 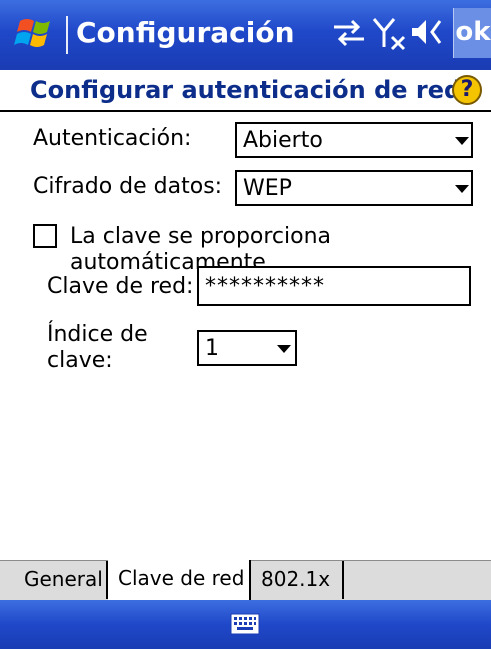 What do you see at coordinates (267, 188) in the screenshot?
I see `encryption-value: WEP` at bounding box center [267, 188].